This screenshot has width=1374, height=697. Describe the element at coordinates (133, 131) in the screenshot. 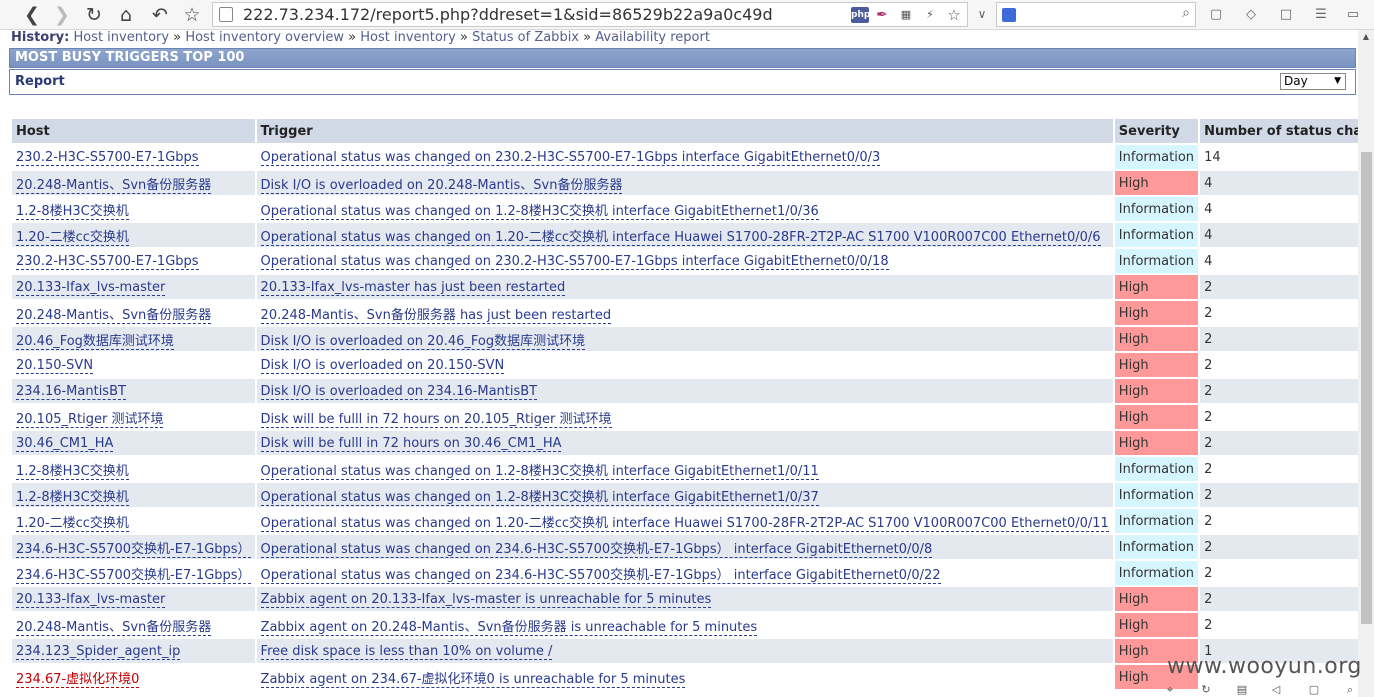

I see `column-header-host: Host` at that location.